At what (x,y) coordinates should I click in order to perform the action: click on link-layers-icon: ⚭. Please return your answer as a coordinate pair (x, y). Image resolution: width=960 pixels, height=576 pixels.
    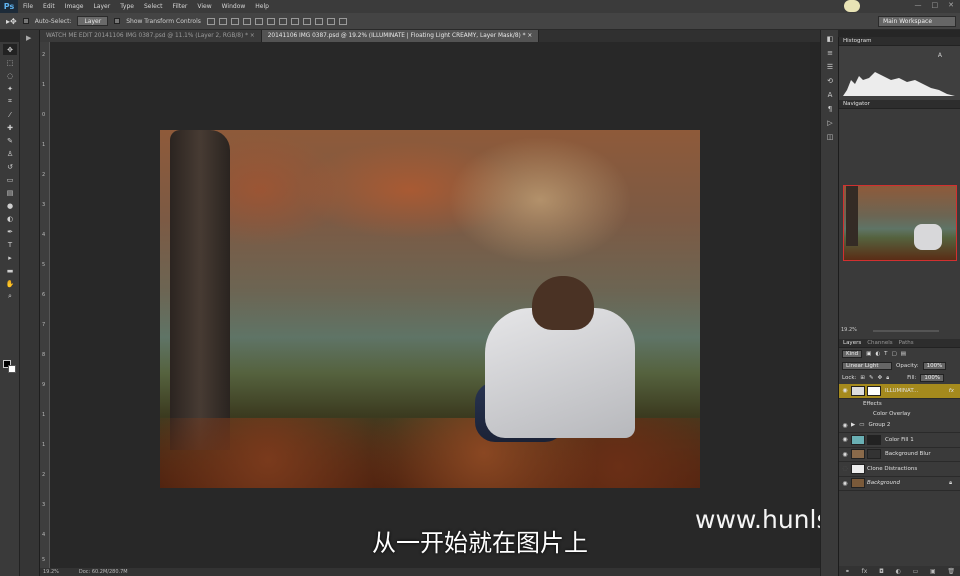
    Looking at the image, I should click on (847, 571).